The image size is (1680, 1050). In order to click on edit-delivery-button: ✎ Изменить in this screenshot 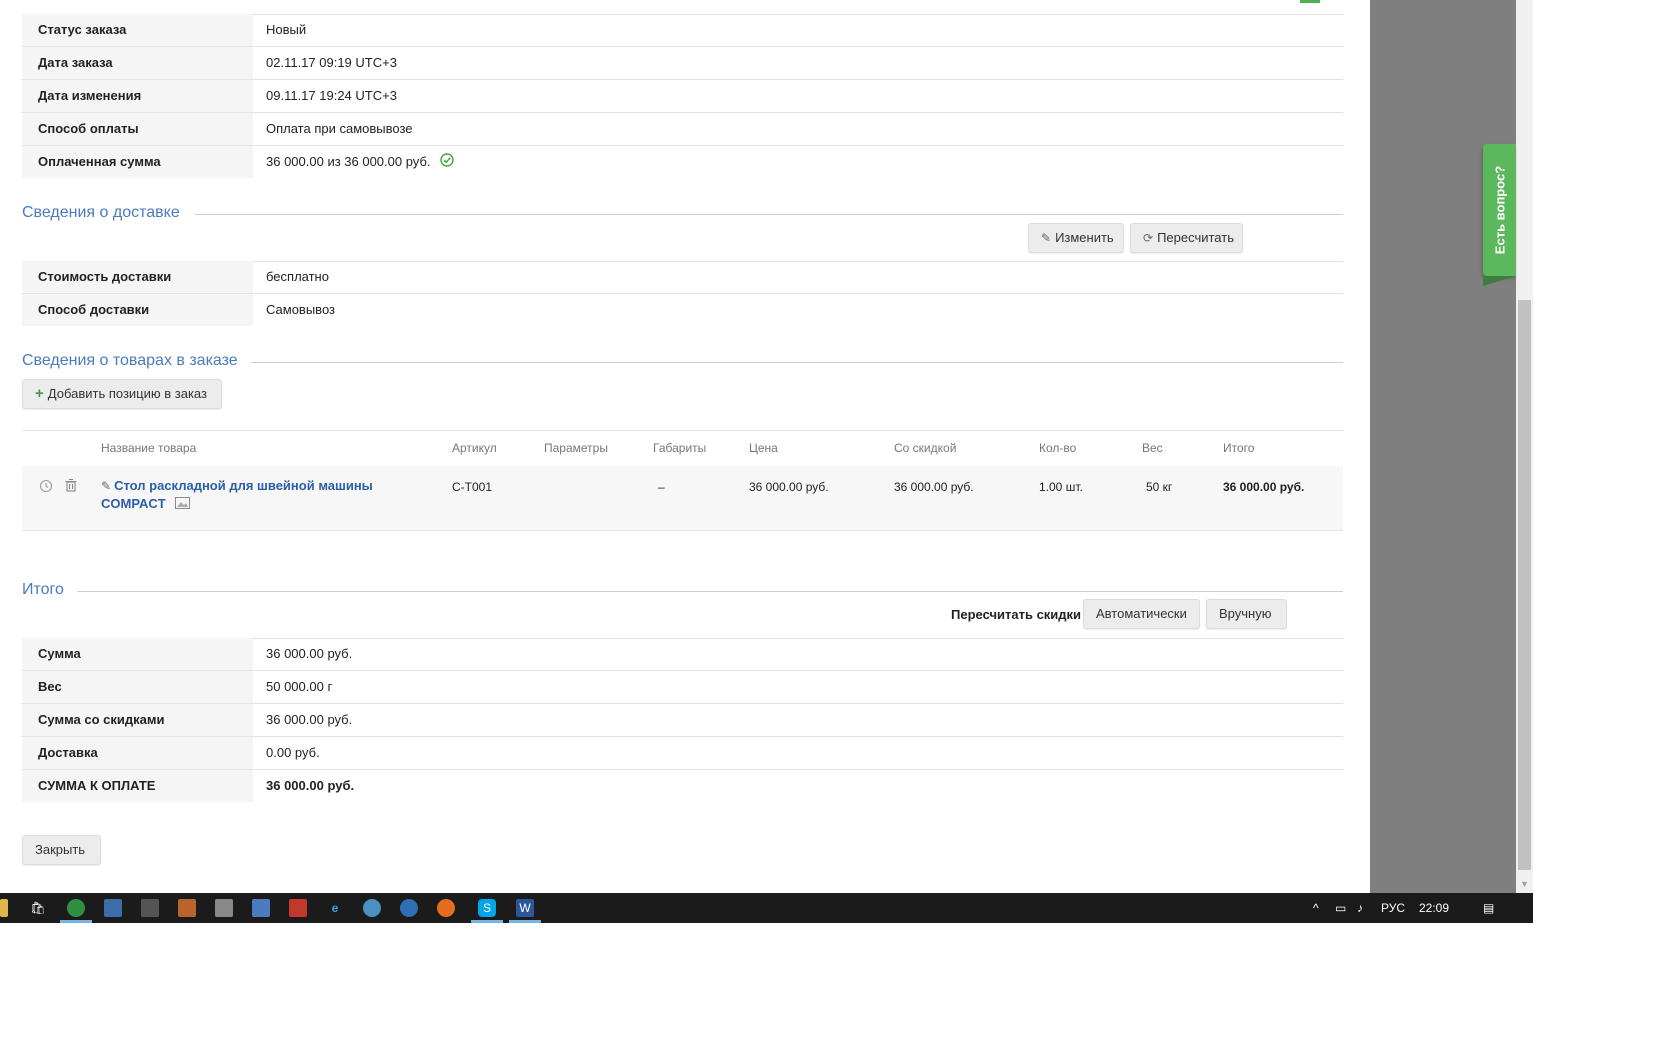, I will do `click(1076, 238)`.